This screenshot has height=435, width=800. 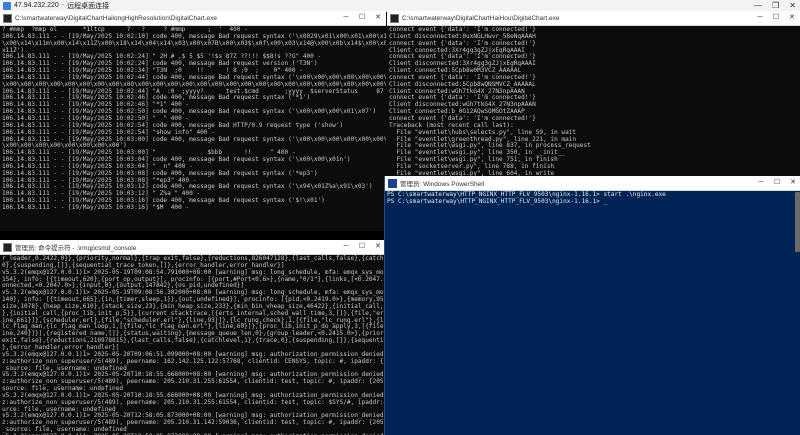 What do you see at coordinates (592, 183) in the screenshot?
I see `window-titlebar: 管理员: Windows PowerShell ─ ☐ ✕` at bounding box center [592, 183].